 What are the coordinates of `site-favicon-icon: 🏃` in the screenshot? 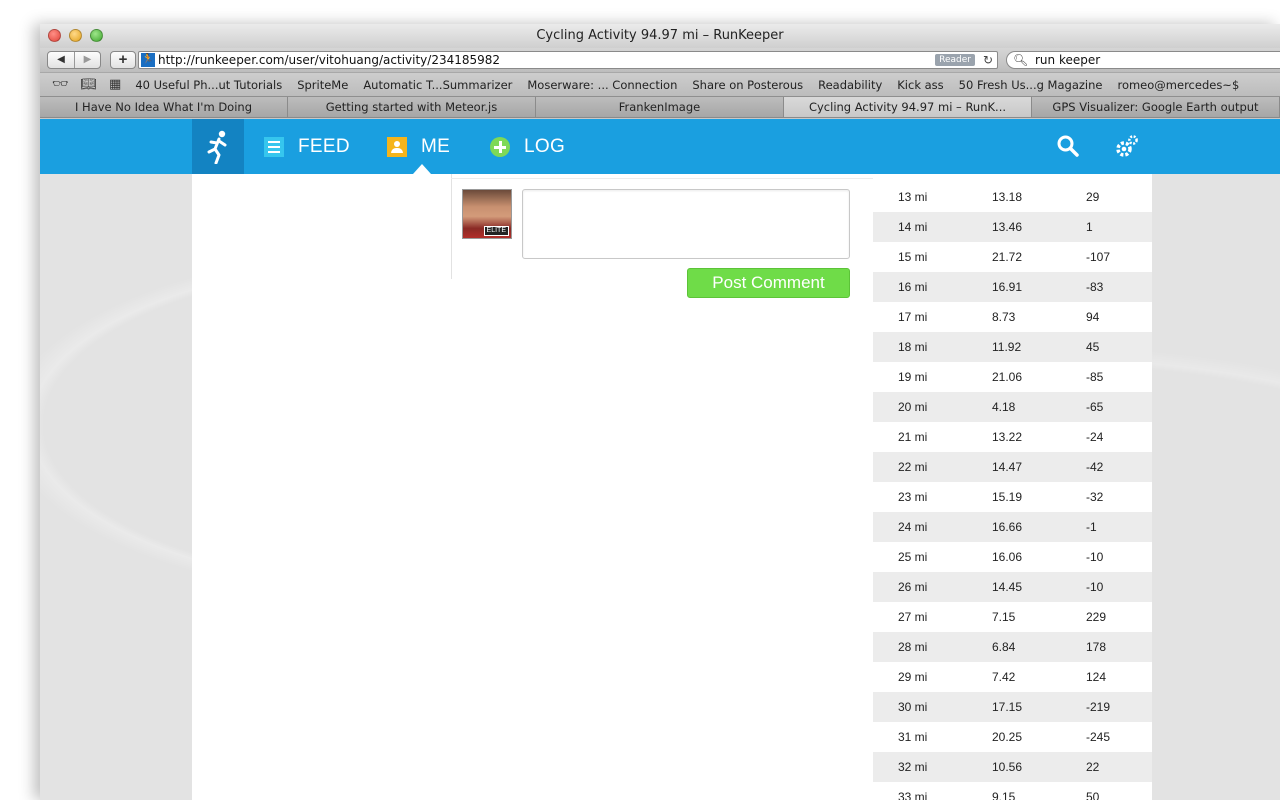 It's located at (148, 60).